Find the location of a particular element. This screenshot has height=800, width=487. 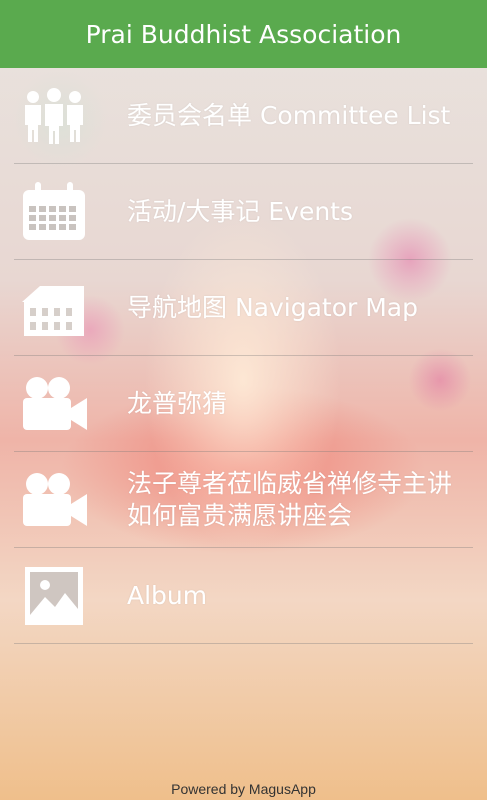

app-header: Prai Buddhist Association is located at coordinates (243, 34).